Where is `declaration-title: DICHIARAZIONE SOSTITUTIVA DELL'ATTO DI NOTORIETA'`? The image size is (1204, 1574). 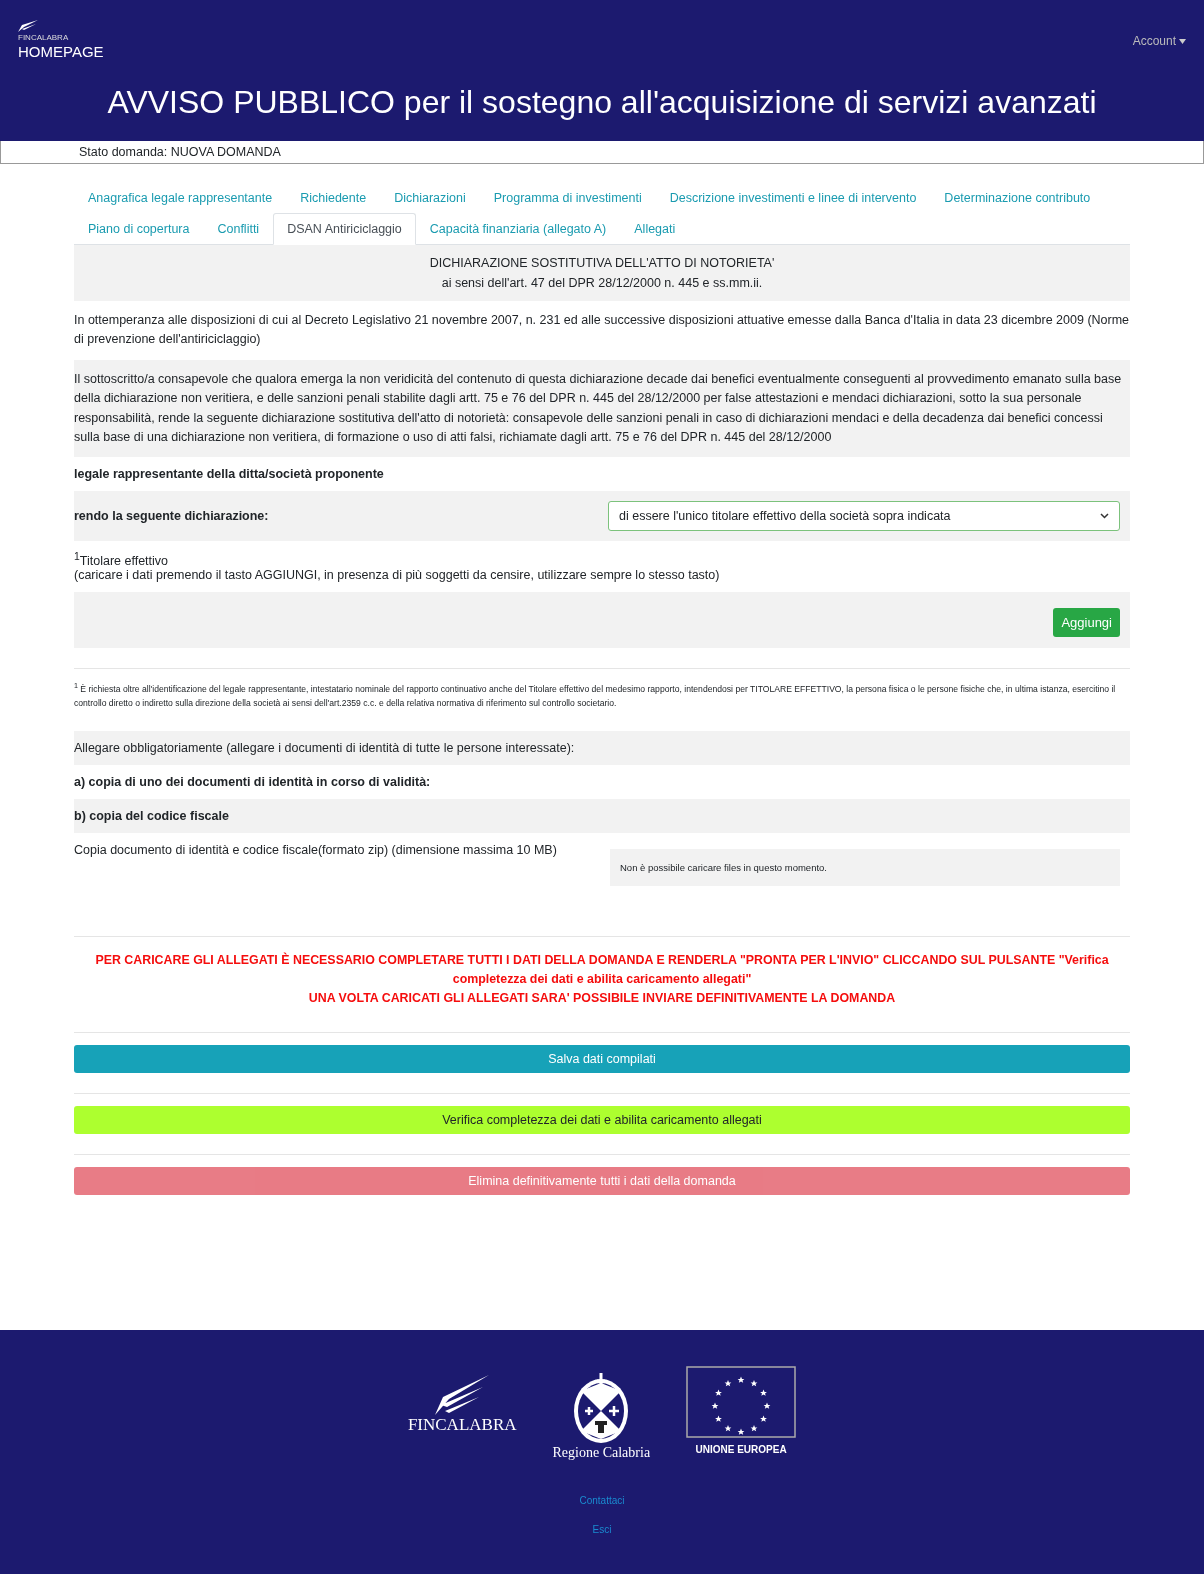
declaration-title: DICHIARAZIONE SOSTITUTIVA DELL'ATTO DI NOTORIETA' is located at coordinates (602, 263).